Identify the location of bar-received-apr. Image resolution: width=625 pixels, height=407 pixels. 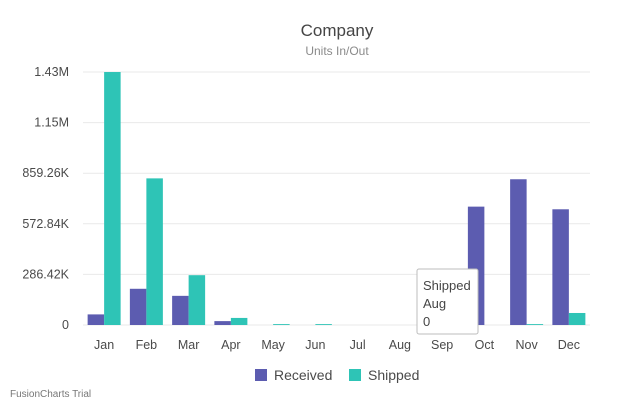
(222, 323).